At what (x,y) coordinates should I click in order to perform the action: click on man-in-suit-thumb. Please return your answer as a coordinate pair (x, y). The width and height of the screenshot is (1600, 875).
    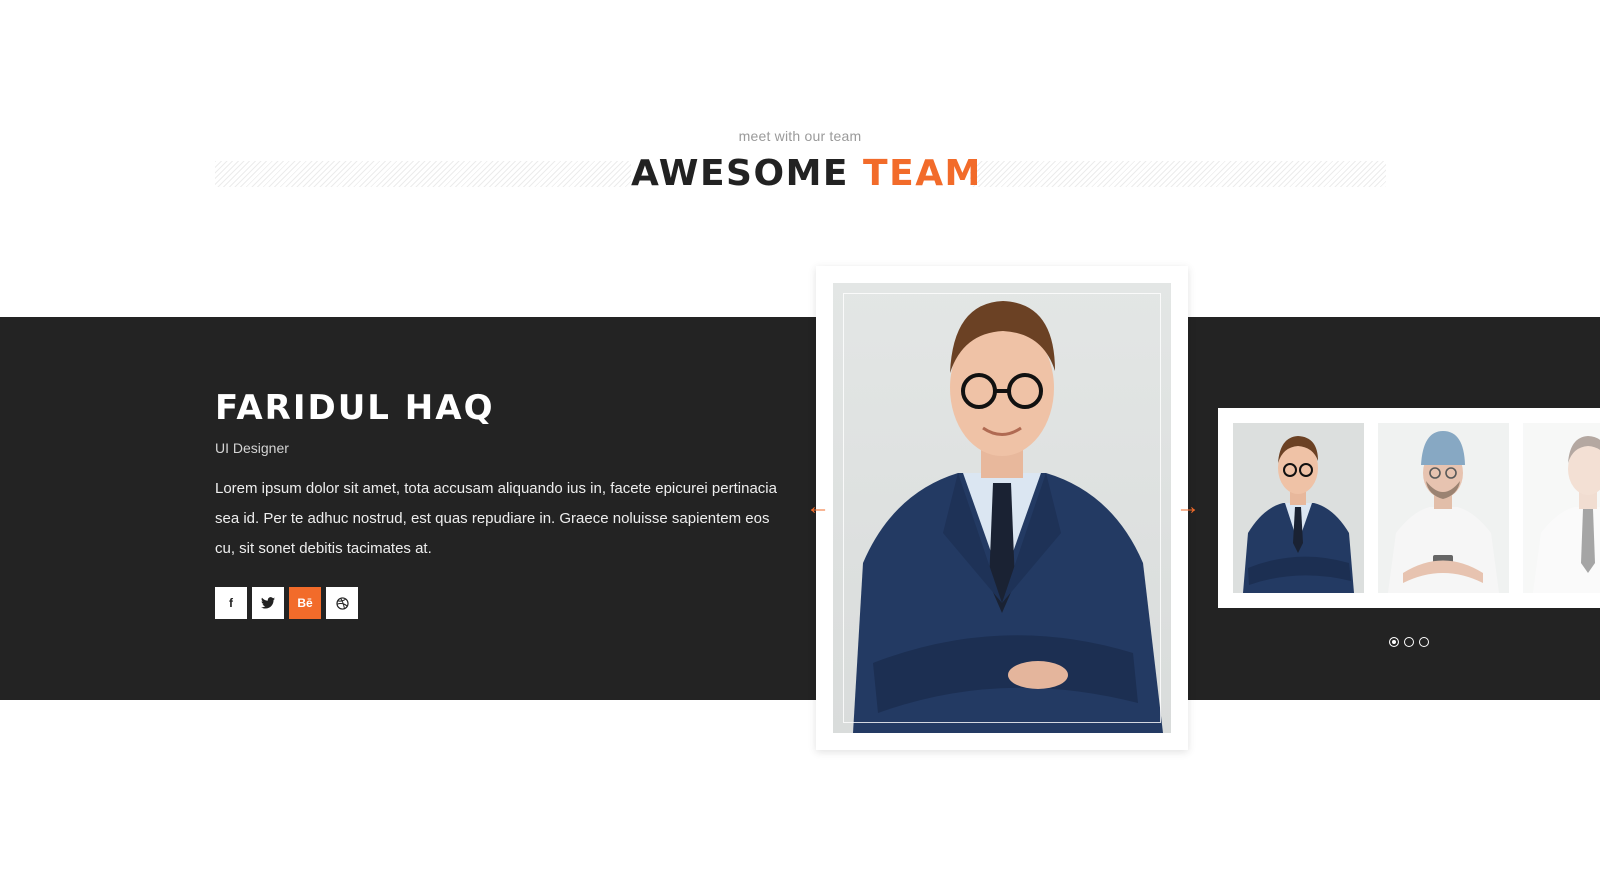
    Looking at the image, I should click on (1298, 514).